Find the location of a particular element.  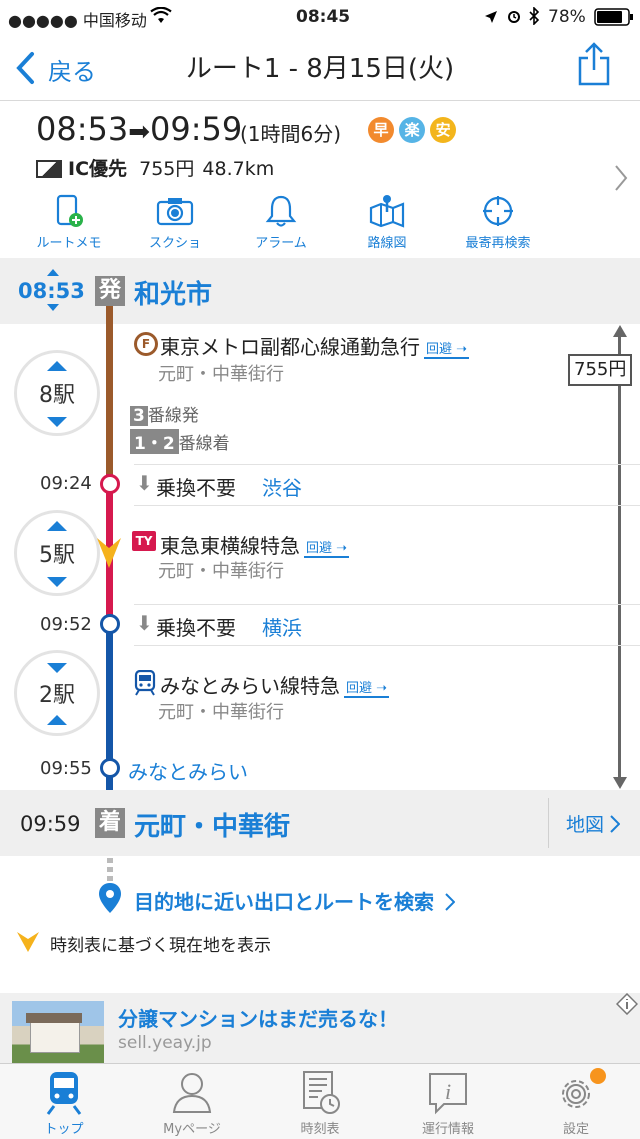

origin-station-row: 08:53 発 和光市 is located at coordinates (320, 291).